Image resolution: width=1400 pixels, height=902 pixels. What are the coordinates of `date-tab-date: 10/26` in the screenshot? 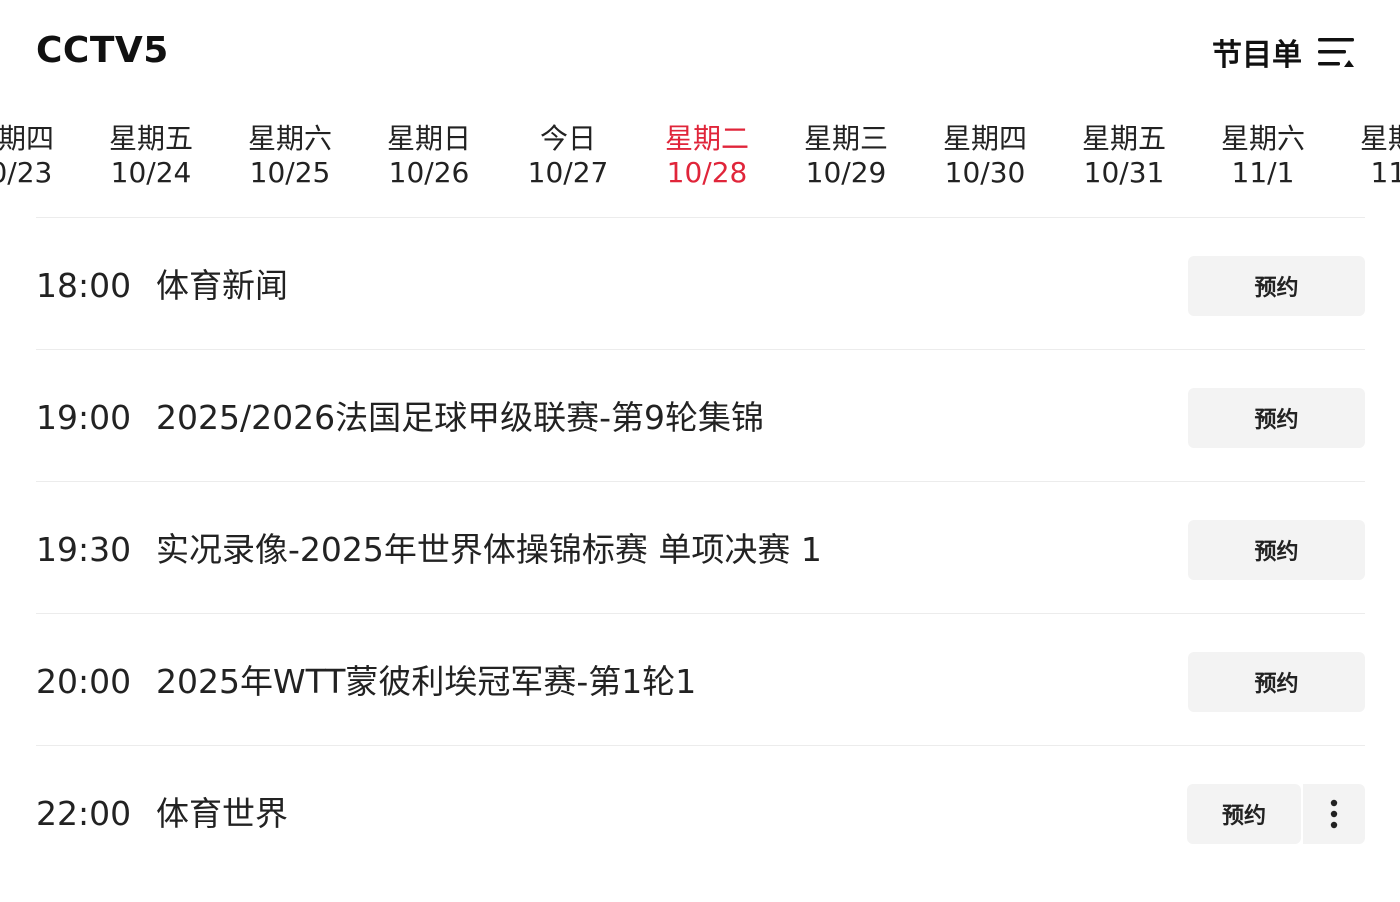 It's located at (429, 172).